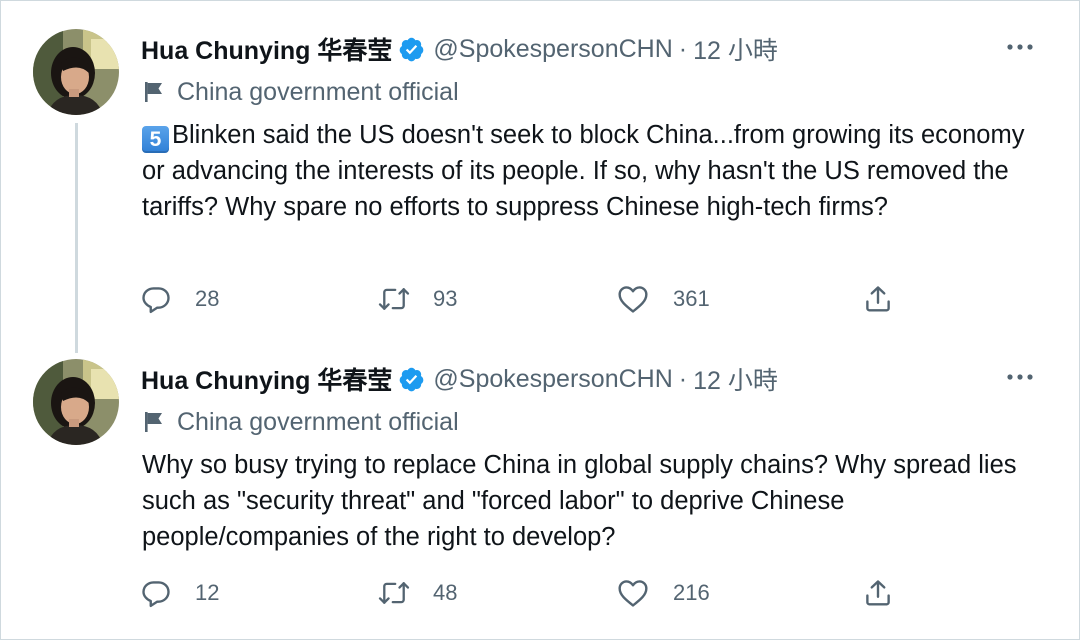  What do you see at coordinates (207, 298) in the screenshot?
I see `reply-count: 28` at bounding box center [207, 298].